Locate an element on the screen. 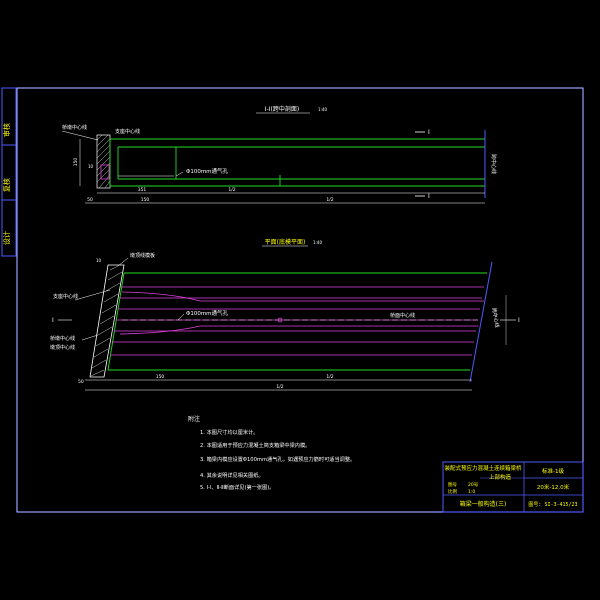  plan-left-bottom-1: 桥墩中心线 is located at coordinates (62, 338).